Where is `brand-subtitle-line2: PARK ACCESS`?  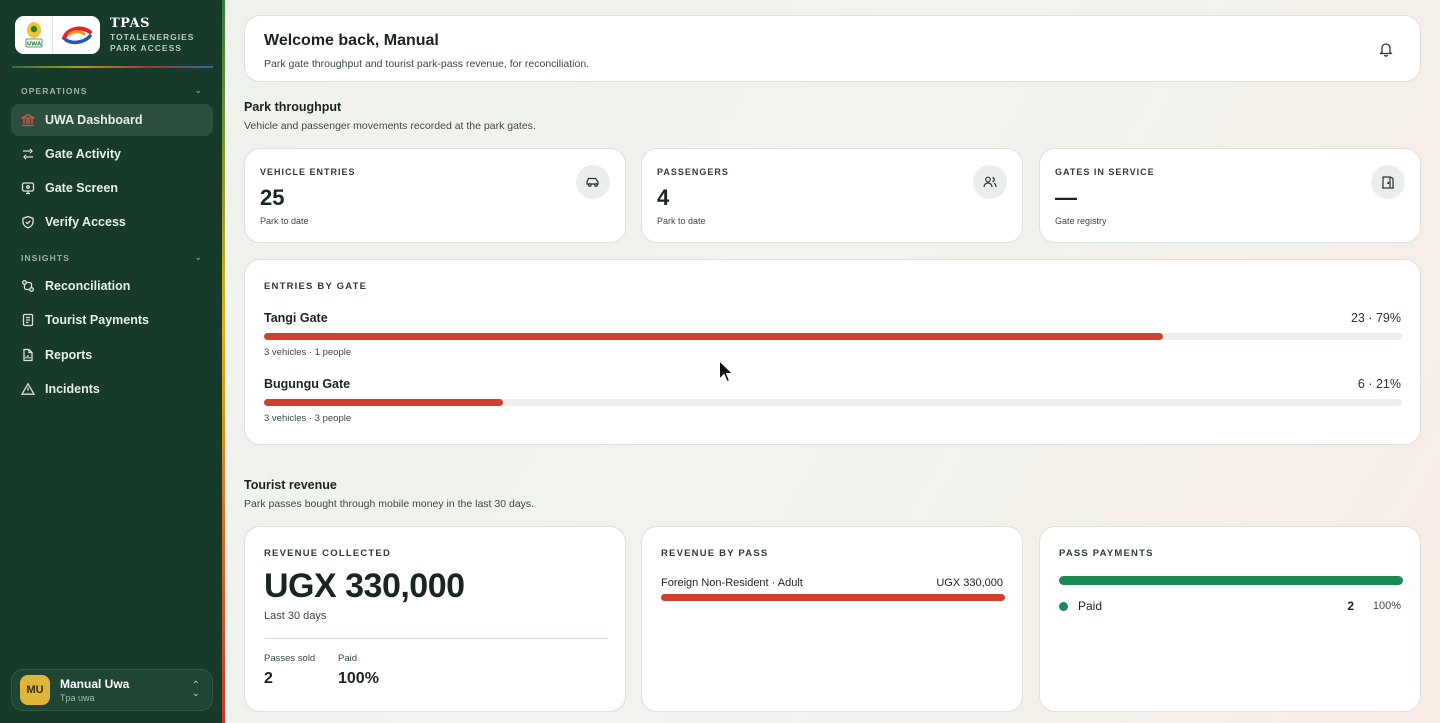 brand-subtitle-line2: PARK ACCESS is located at coordinates (146, 47).